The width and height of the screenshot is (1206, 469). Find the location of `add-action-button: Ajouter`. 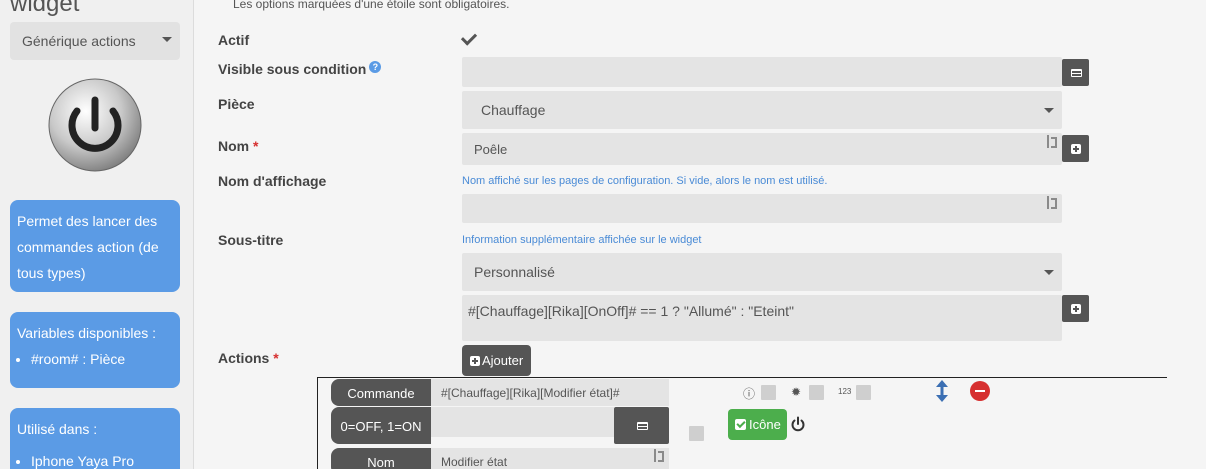

add-action-button: Ajouter is located at coordinates (496, 360).